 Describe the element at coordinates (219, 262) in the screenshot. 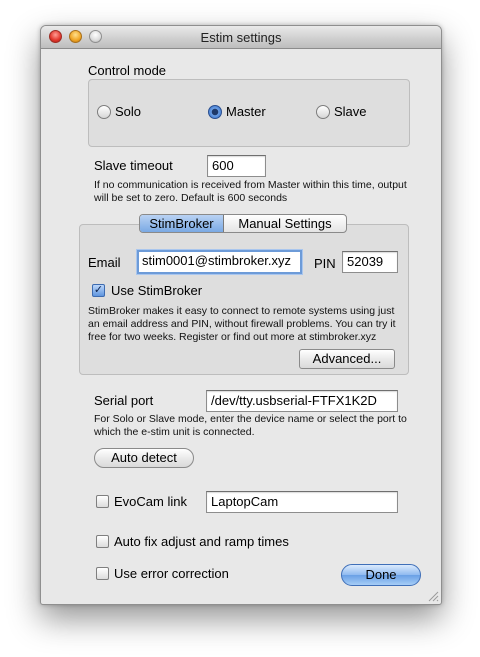

I see `email-input: stim0001@stimbroker.xyz` at that location.